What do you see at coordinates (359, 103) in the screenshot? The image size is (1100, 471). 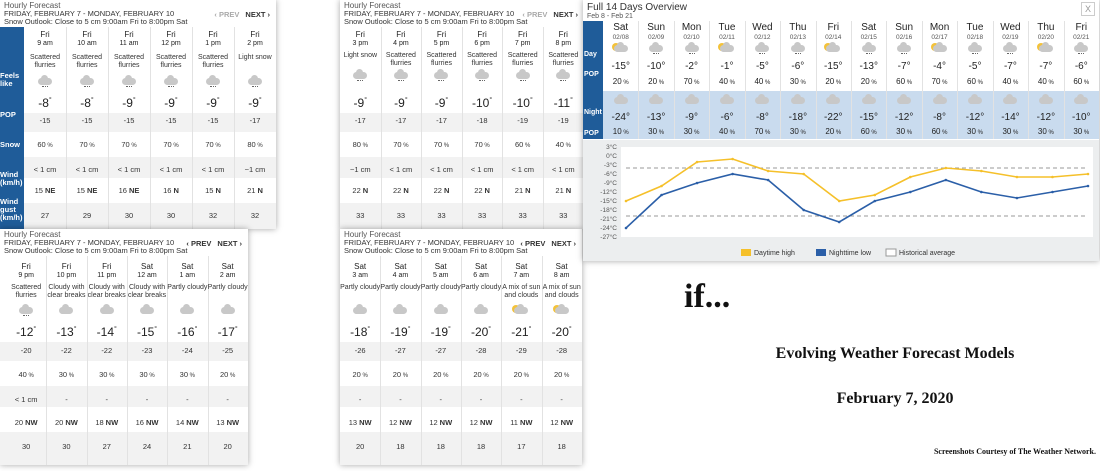 I see `temperature-value: -9` at bounding box center [359, 103].